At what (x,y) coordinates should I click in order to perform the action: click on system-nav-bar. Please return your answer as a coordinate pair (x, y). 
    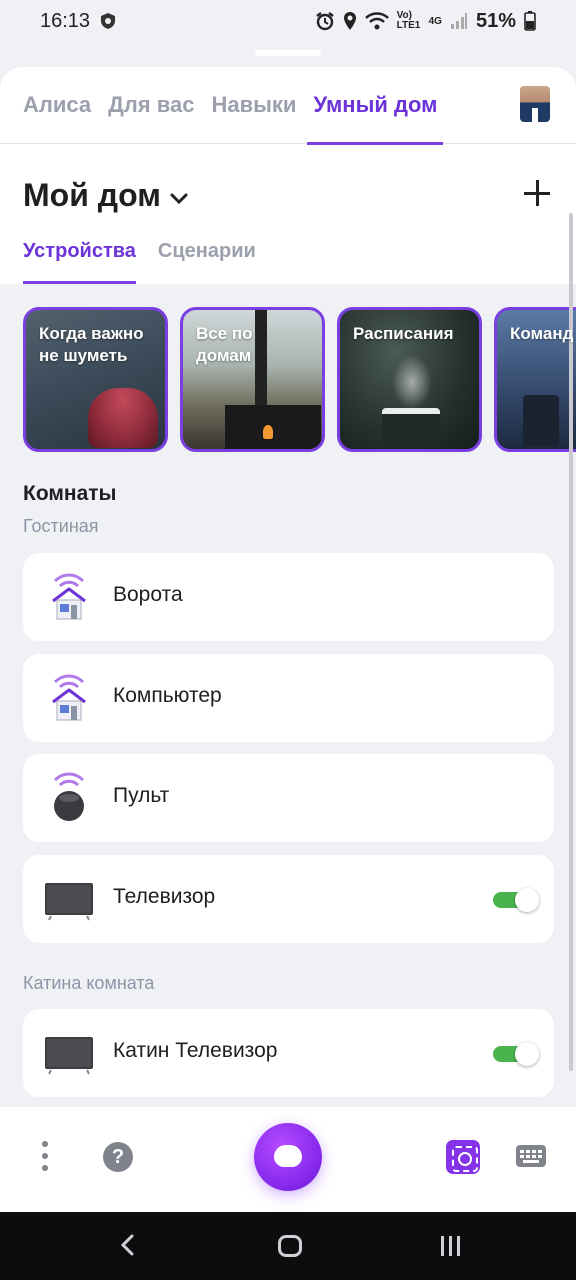
    Looking at the image, I should click on (288, 1246).